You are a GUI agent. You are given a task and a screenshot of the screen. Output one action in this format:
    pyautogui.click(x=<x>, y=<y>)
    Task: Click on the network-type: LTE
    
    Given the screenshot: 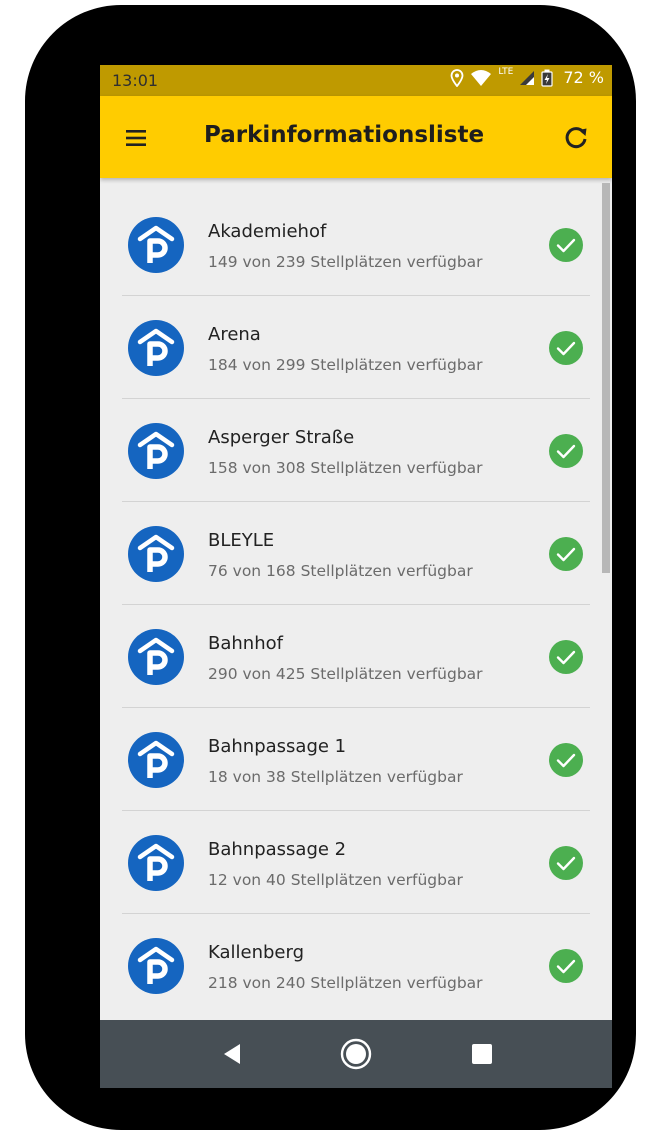 What is the action you would take?
    pyautogui.click(x=506, y=71)
    